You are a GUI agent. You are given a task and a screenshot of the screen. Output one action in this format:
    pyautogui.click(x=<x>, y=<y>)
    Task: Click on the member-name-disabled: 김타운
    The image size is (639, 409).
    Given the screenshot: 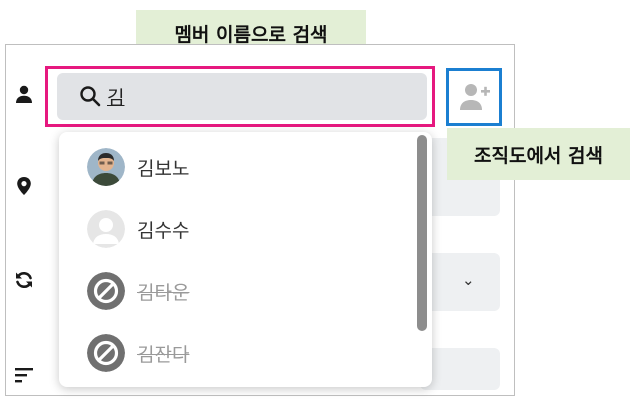 What is the action you would take?
    pyautogui.click(x=163, y=292)
    